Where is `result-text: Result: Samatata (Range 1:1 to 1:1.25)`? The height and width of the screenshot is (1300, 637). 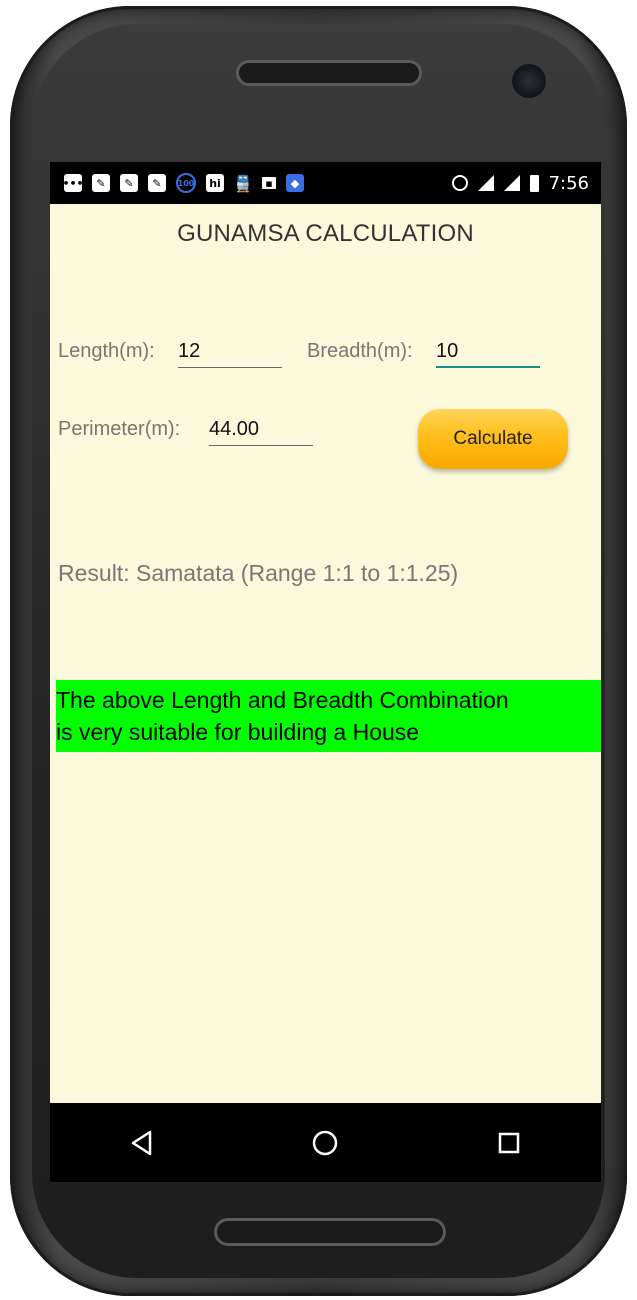 result-text: Result: Samatata (Range 1:1 to 1:1.25) is located at coordinates (258, 573).